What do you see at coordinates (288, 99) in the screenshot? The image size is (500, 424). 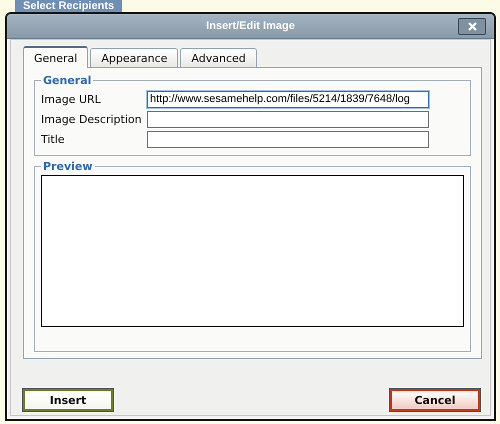 I see `input-field: http://www.sesamehelp.com/files/5214/1839/7648/log` at bounding box center [288, 99].